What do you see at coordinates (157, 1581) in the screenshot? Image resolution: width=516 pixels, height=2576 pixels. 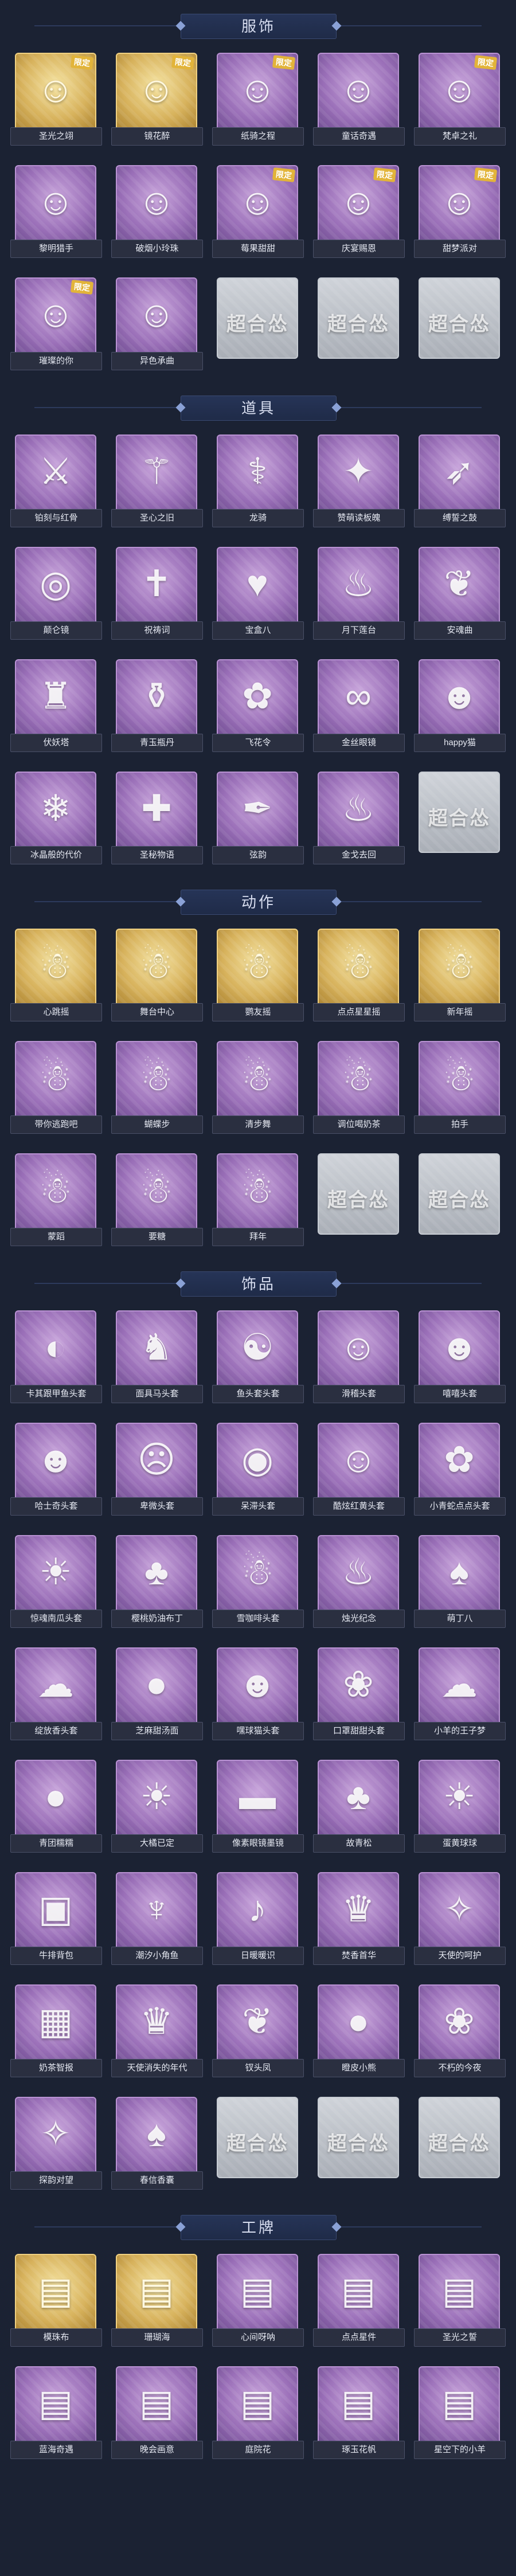 I see `item-slot: ♣ 樱桃奶油布丁` at bounding box center [157, 1581].